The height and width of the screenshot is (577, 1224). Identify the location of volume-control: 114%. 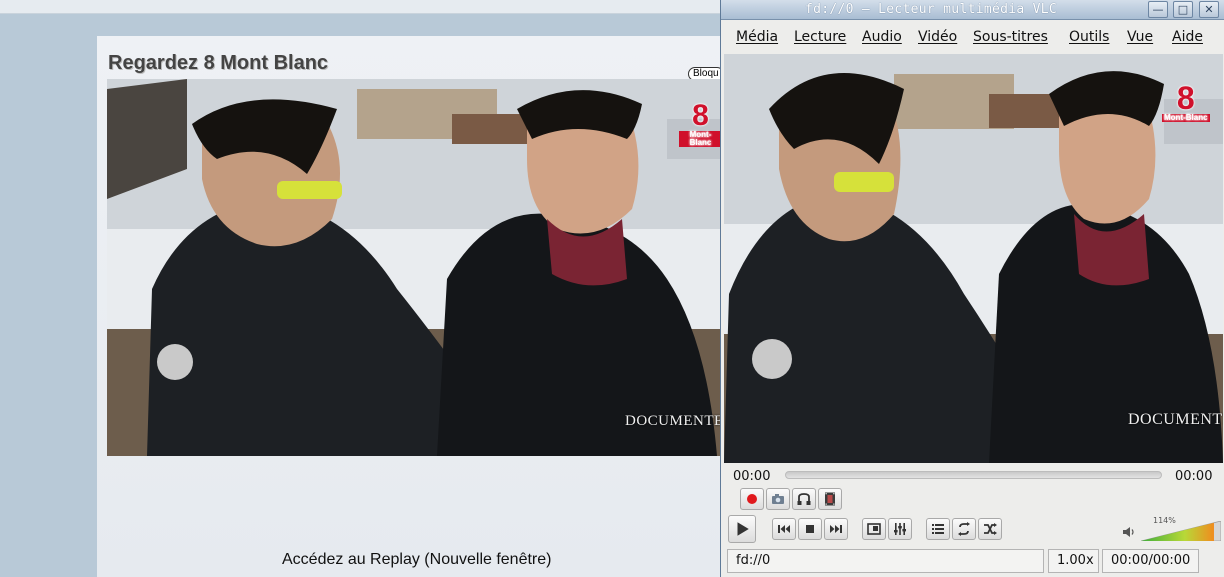
(1171, 529).